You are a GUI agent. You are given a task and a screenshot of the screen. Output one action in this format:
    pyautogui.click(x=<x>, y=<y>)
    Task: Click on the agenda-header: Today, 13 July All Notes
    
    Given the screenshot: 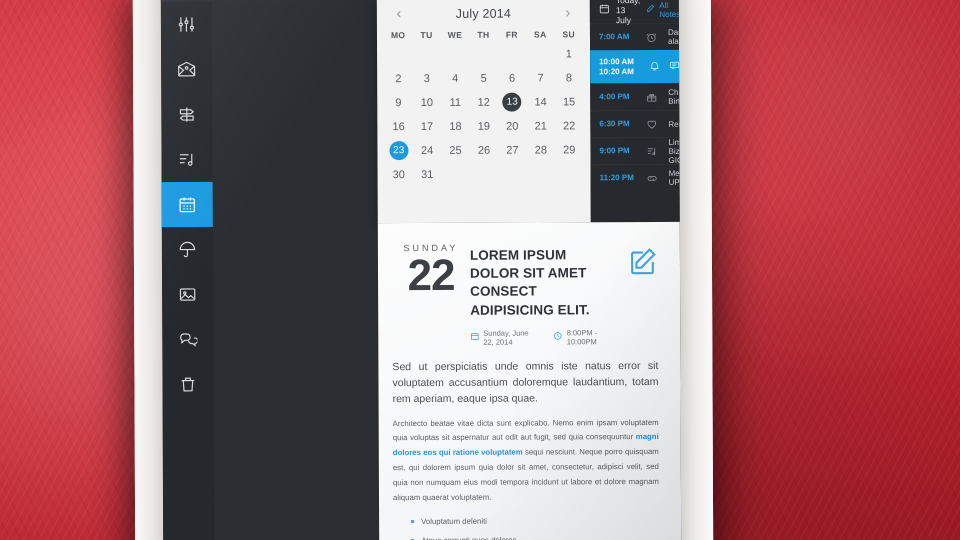 What is the action you would take?
    pyautogui.click(x=635, y=12)
    